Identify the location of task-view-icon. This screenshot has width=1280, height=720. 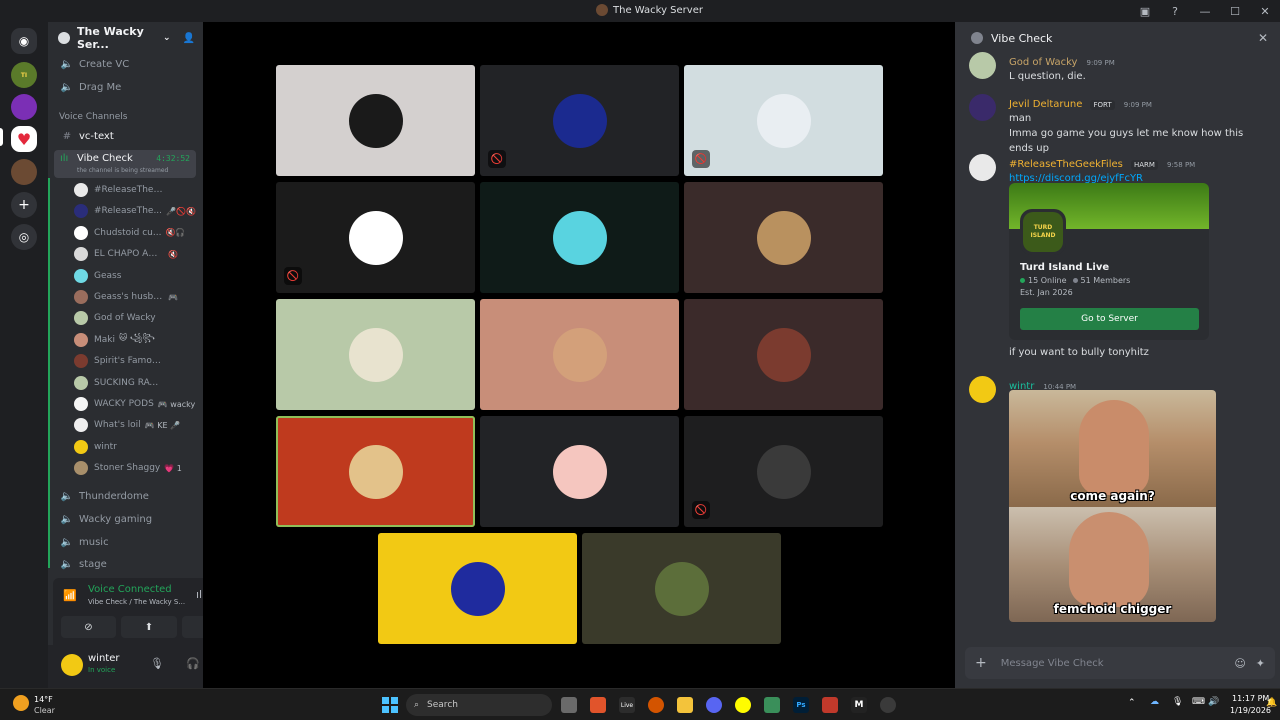
(569, 705).